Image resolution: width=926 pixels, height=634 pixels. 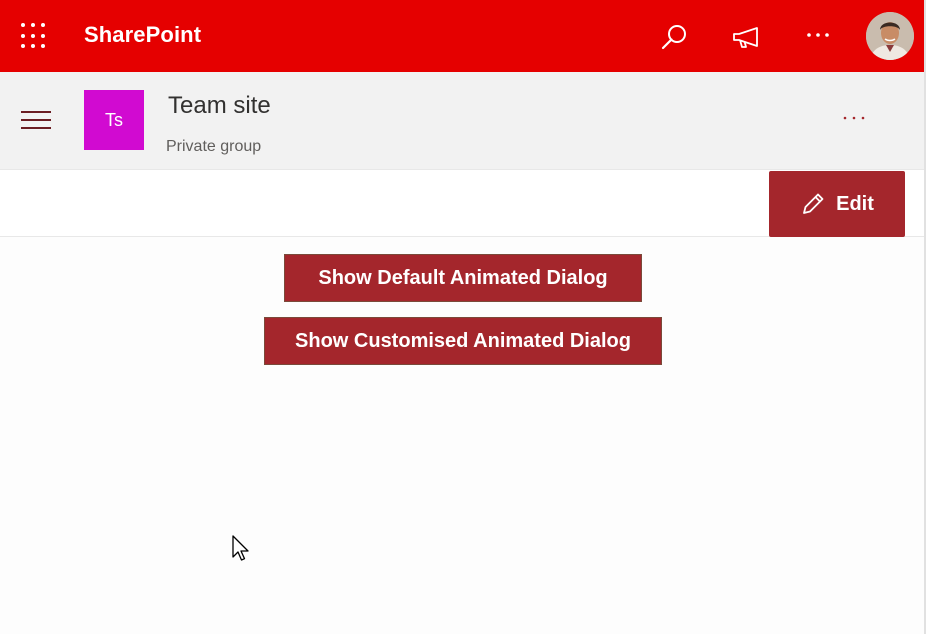 What do you see at coordinates (746, 38) in the screenshot?
I see `megaphone-icon` at bounding box center [746, 38].